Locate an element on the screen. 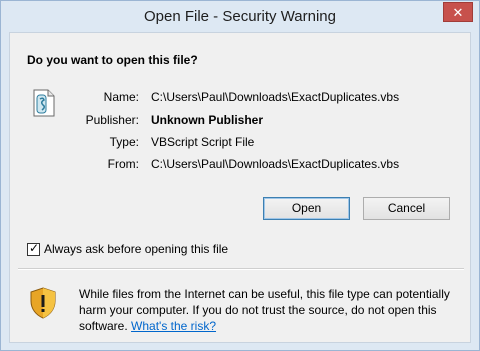  dialog-question: Do you want to open this file? is located at coordinates (112, 60).